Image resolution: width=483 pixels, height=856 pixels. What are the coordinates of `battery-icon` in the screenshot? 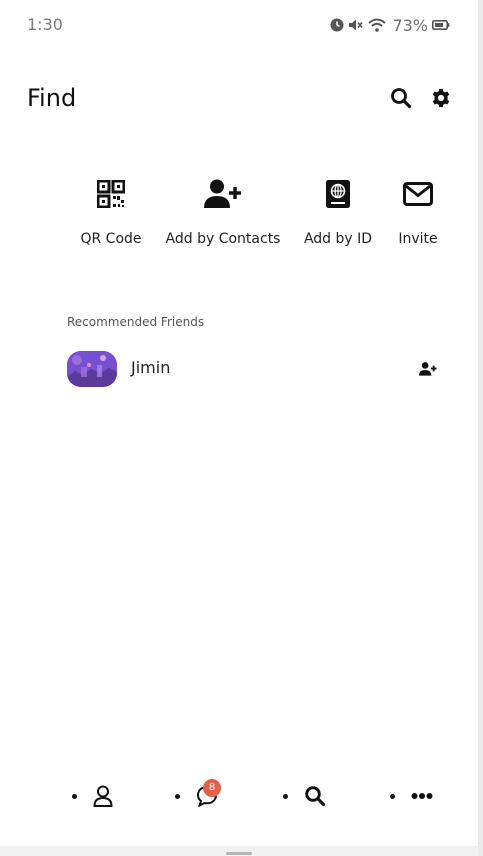 It's located at (441, 25).